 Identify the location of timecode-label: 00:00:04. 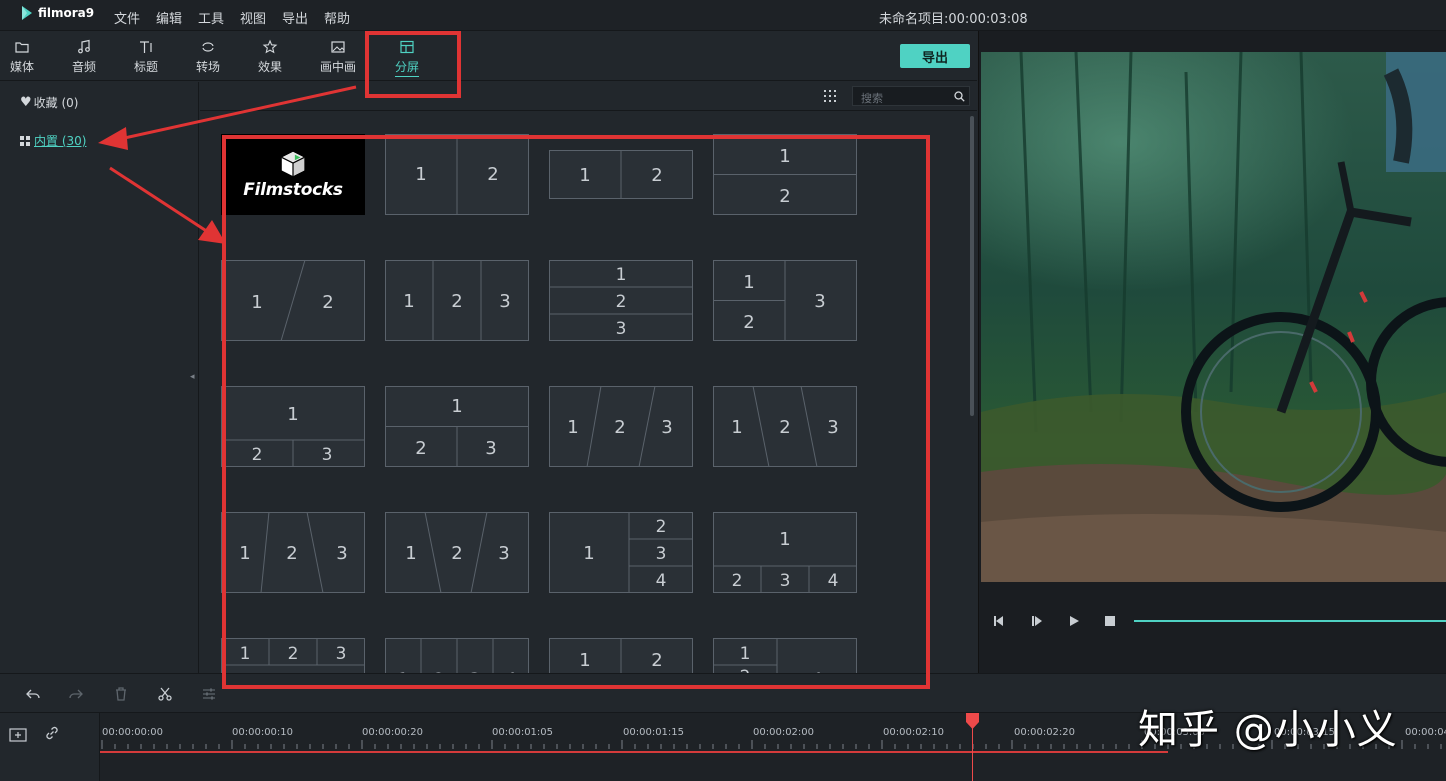
(1425, 732).